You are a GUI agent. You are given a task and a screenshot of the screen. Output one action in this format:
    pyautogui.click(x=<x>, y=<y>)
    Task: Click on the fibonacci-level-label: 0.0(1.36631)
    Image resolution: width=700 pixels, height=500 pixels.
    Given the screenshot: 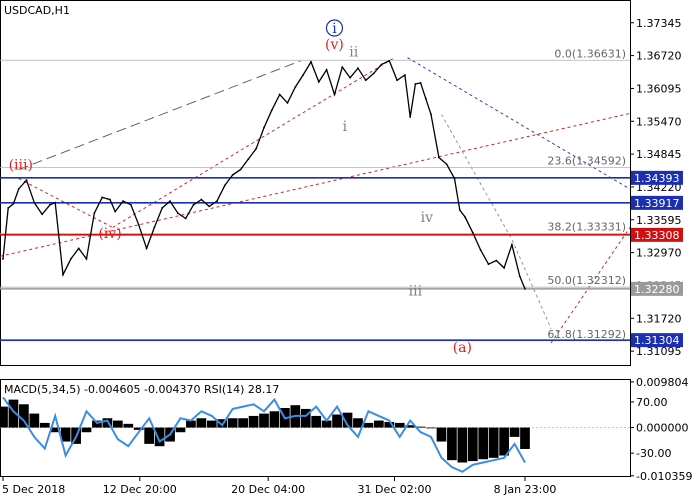 What is the action you would take?
    pyautogui.click(x=590, y=53)
    